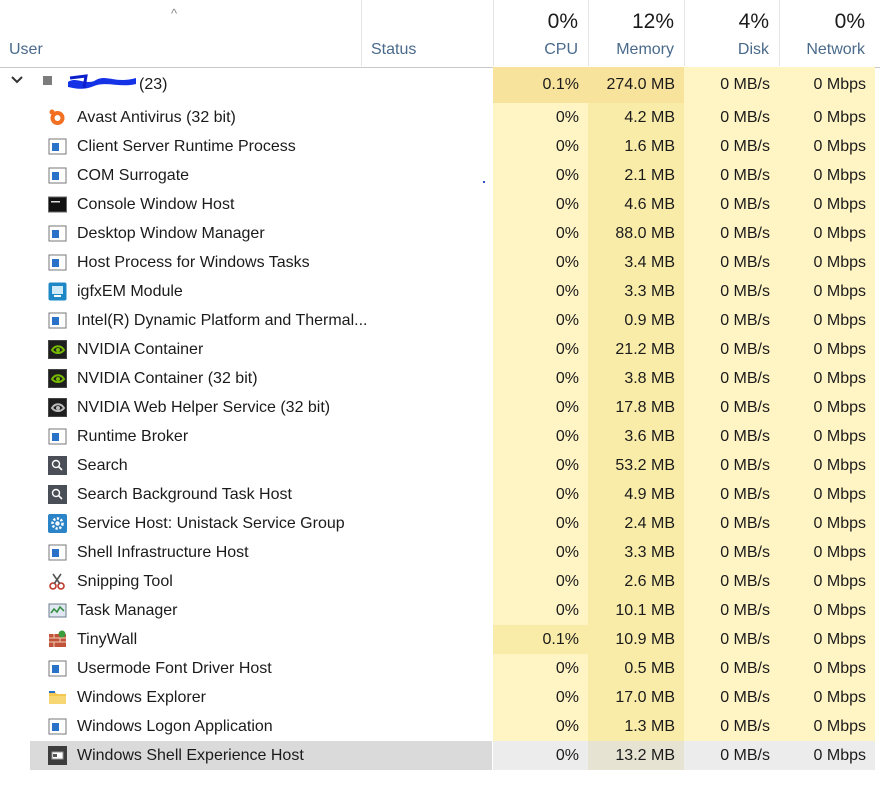  What do you see at coordinates (652, 21) in the screenshot?
I see `memory-total-percent: 12%` at bounding box center [652, 21].